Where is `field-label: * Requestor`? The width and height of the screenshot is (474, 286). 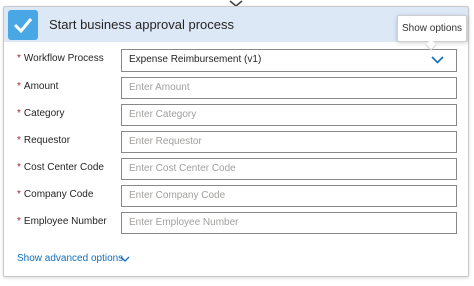
field-label: * Requestor is located at coordinates (44, 140).